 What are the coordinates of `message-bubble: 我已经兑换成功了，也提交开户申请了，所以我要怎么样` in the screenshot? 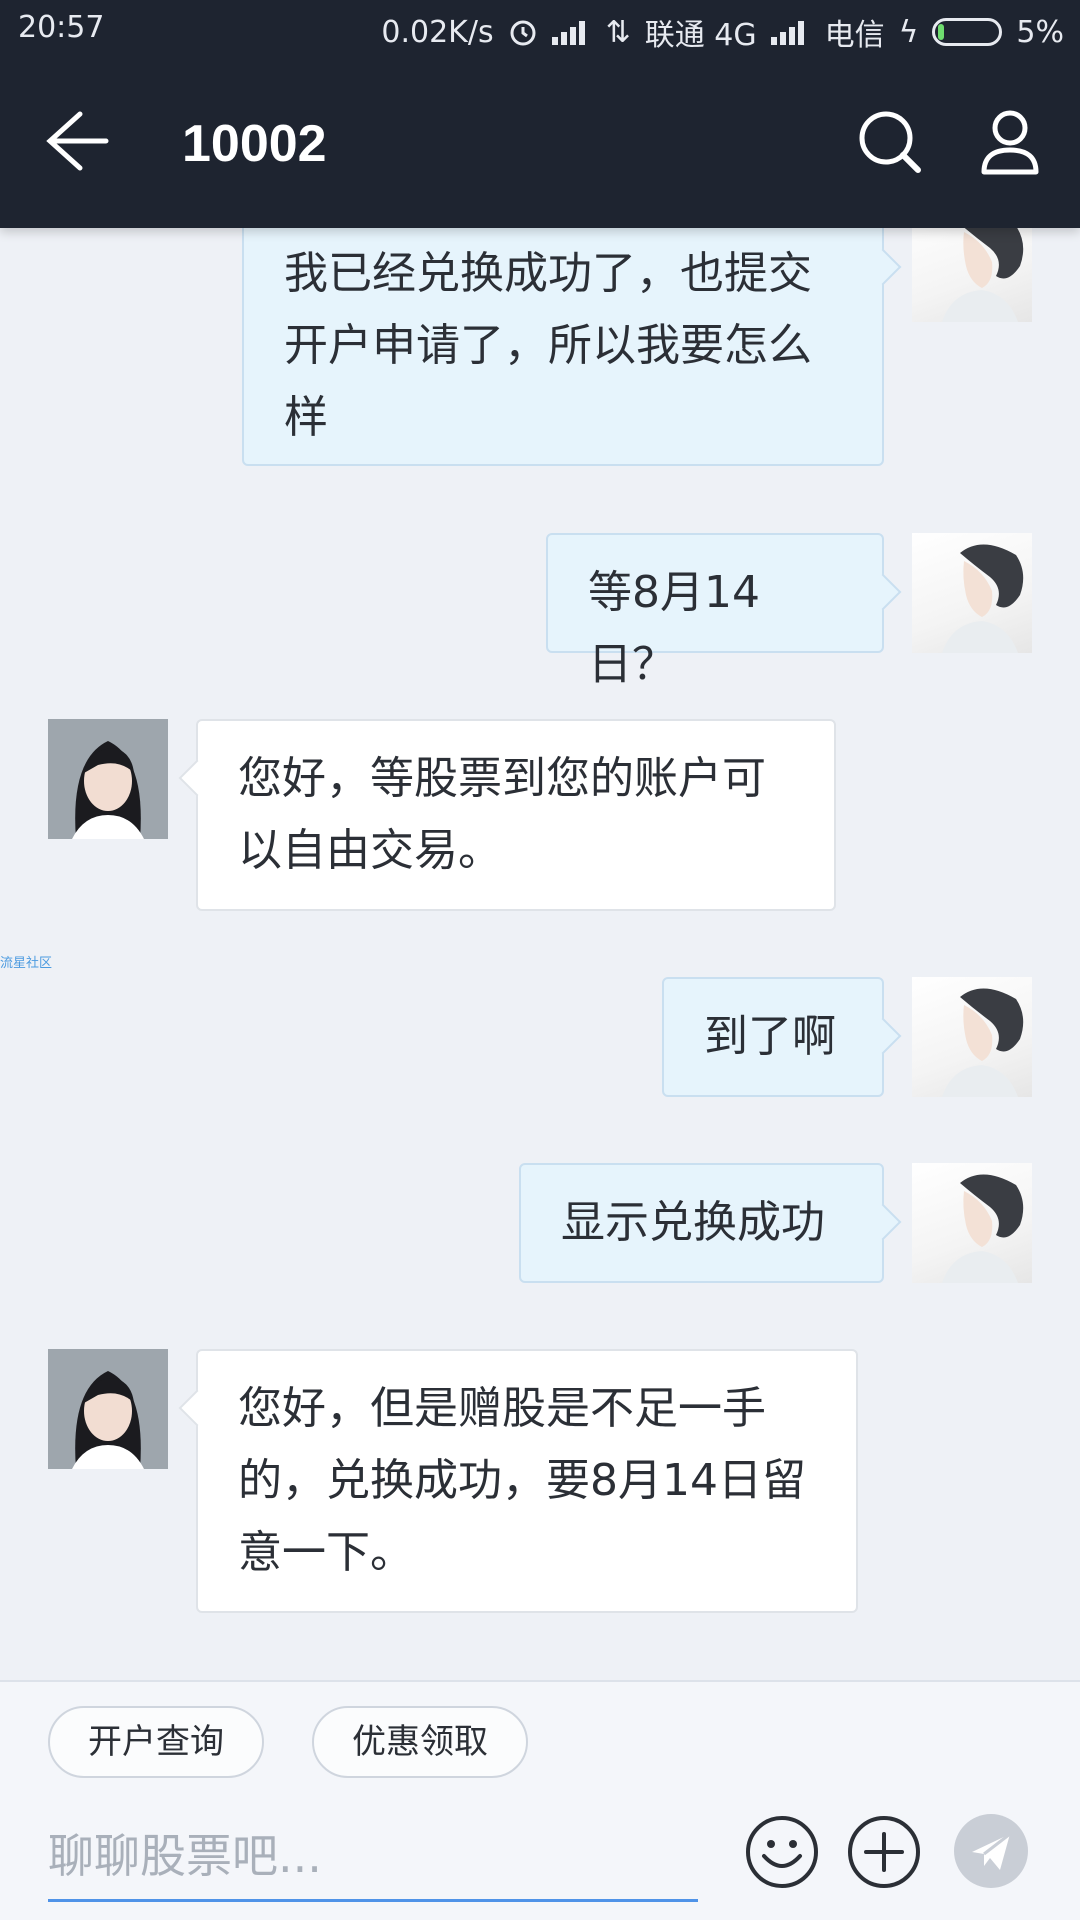 It's located at (563, 347).